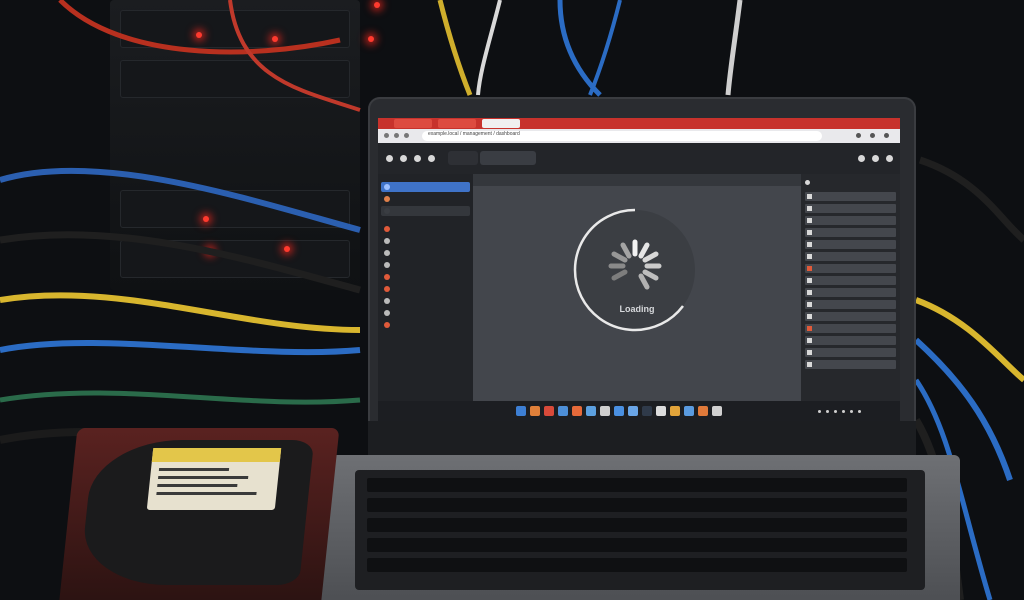 This screenshot has height=600, width=1024. I want to click on taskbar, so click(639, 411).